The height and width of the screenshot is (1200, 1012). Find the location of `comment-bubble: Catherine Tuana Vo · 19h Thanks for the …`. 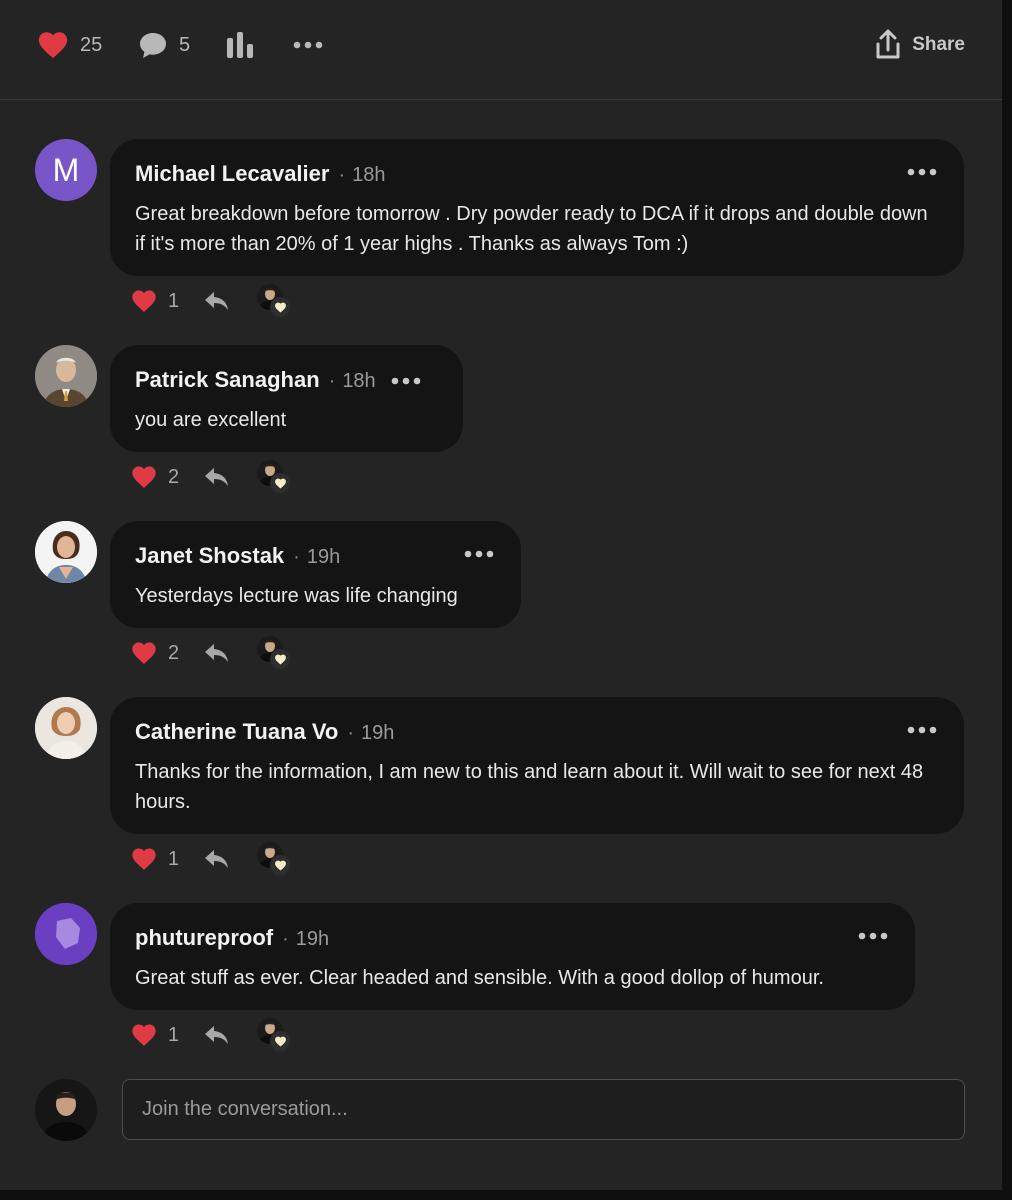

comment-bubble: Catherine Tuana Vo · 19h Thanks for the … is located at coordinates (537, 765).